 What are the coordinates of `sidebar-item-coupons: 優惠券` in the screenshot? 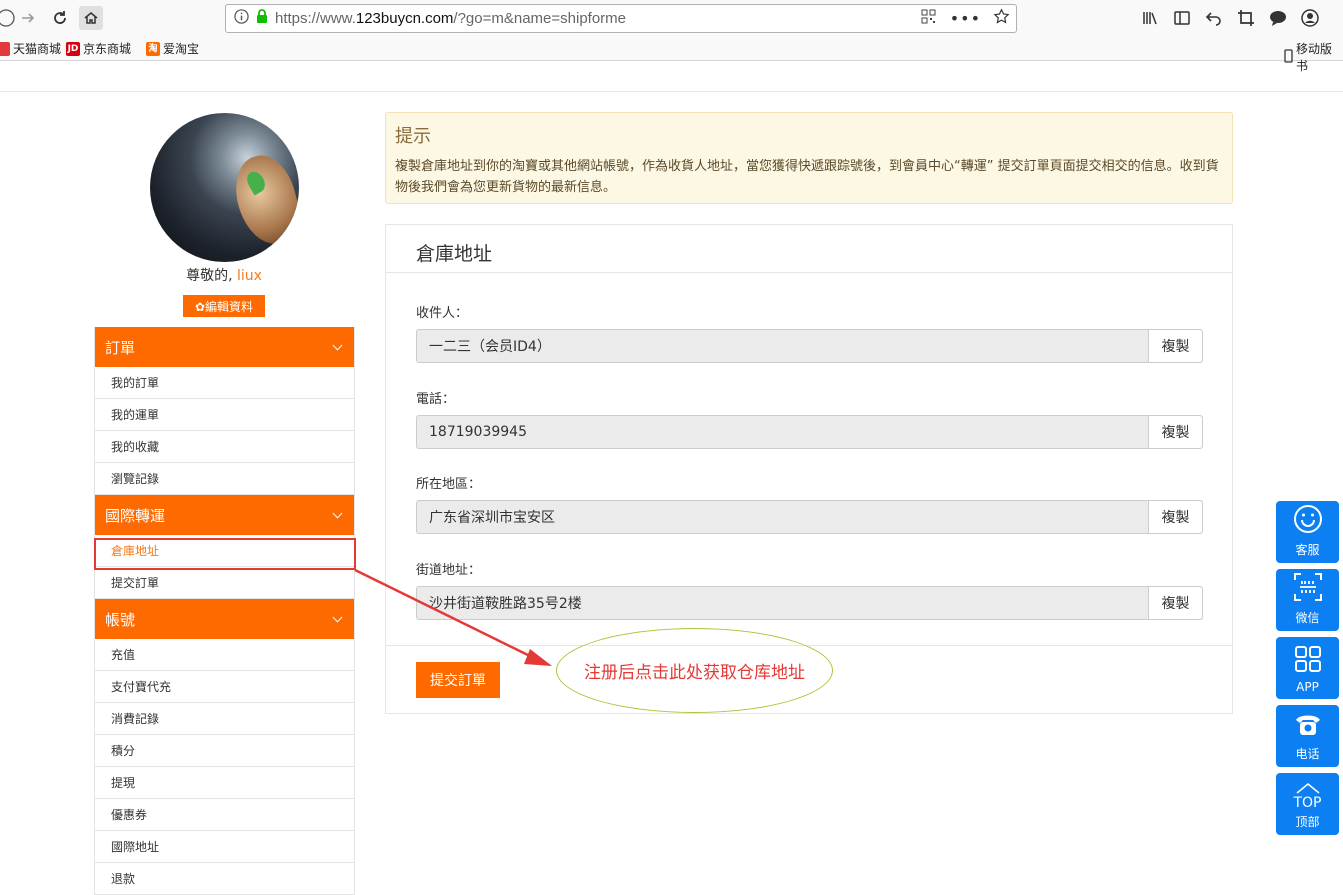 It's located at (224, 815).